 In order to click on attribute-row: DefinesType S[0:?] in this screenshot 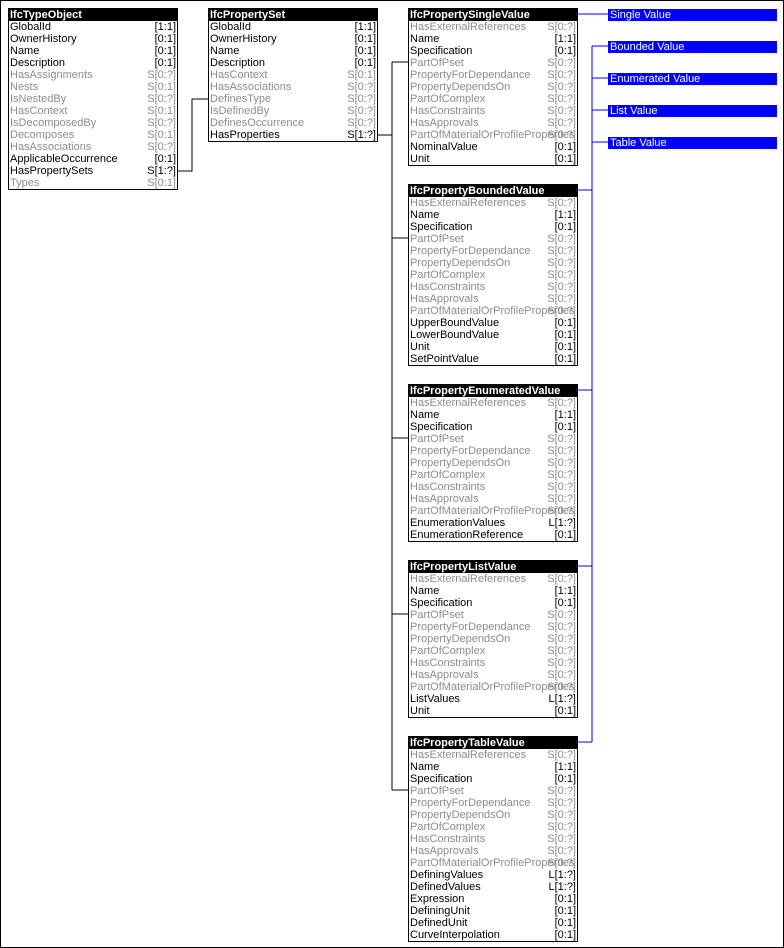, I will do `click(293, 99)`.